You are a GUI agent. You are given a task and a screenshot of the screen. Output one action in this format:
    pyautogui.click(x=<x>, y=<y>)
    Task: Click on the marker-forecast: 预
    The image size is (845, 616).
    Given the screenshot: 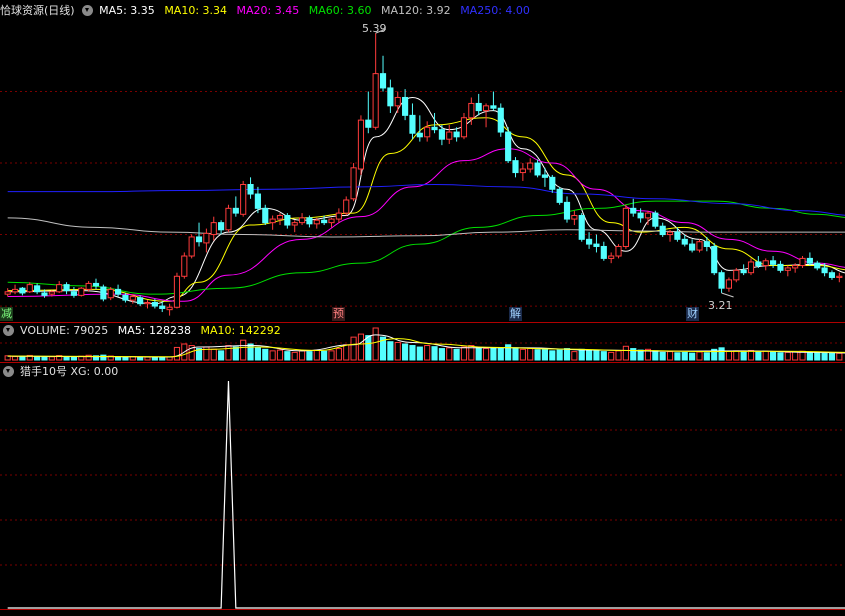 What is the action you would take?
    pyautogui.click(x=338, y=314)
    